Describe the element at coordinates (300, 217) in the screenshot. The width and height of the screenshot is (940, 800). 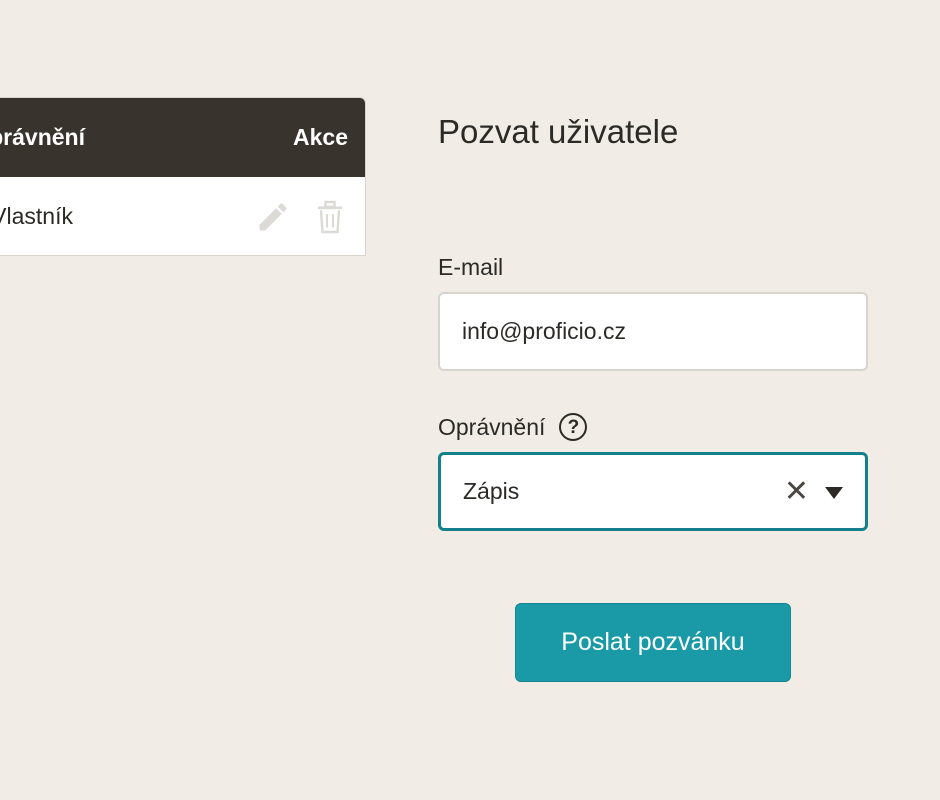
I see `row-actions` at that location.